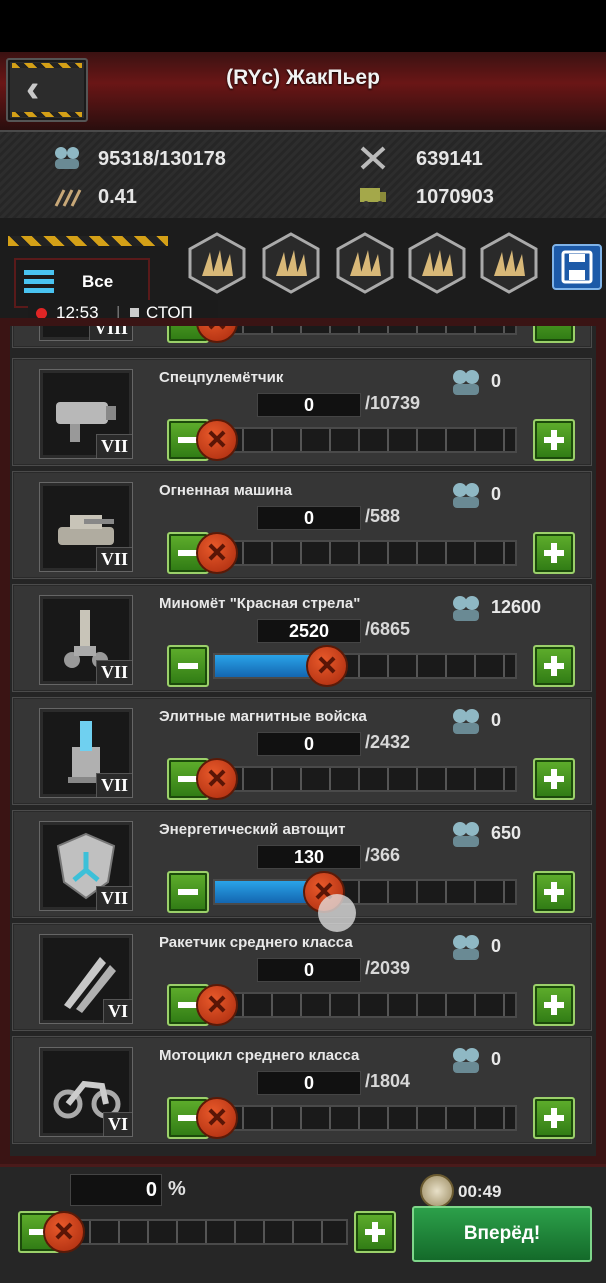 The image size is (606, 1283). What do you see at coordinates (506, 833) in the screenshot?
I see `unit-power: 650` at bounding box center [506, 833].